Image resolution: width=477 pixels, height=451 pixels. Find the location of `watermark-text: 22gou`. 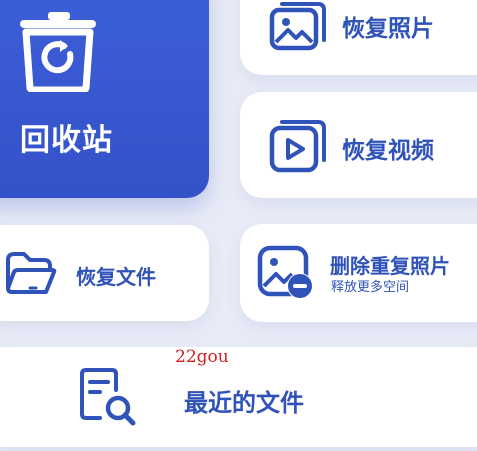

watermark-text: 22gou is located at coordinates (202, 357).